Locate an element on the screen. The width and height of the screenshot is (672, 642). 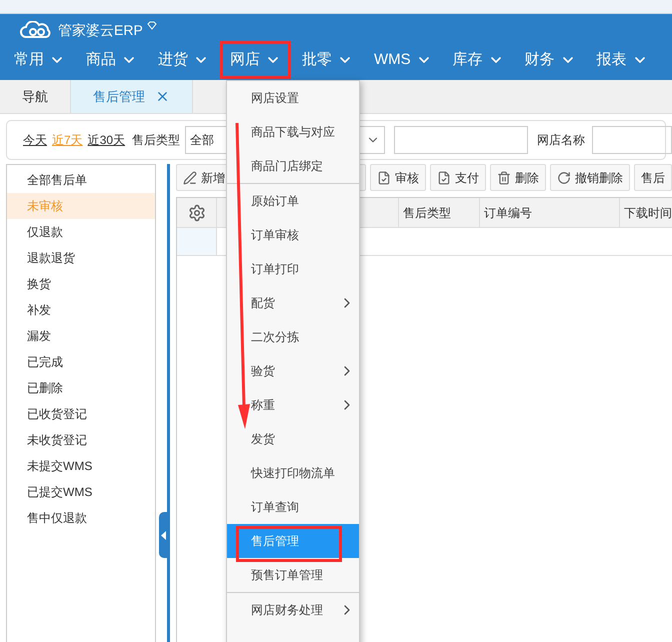
toolbar-button: 支付 is located at coordinates (458, 177).